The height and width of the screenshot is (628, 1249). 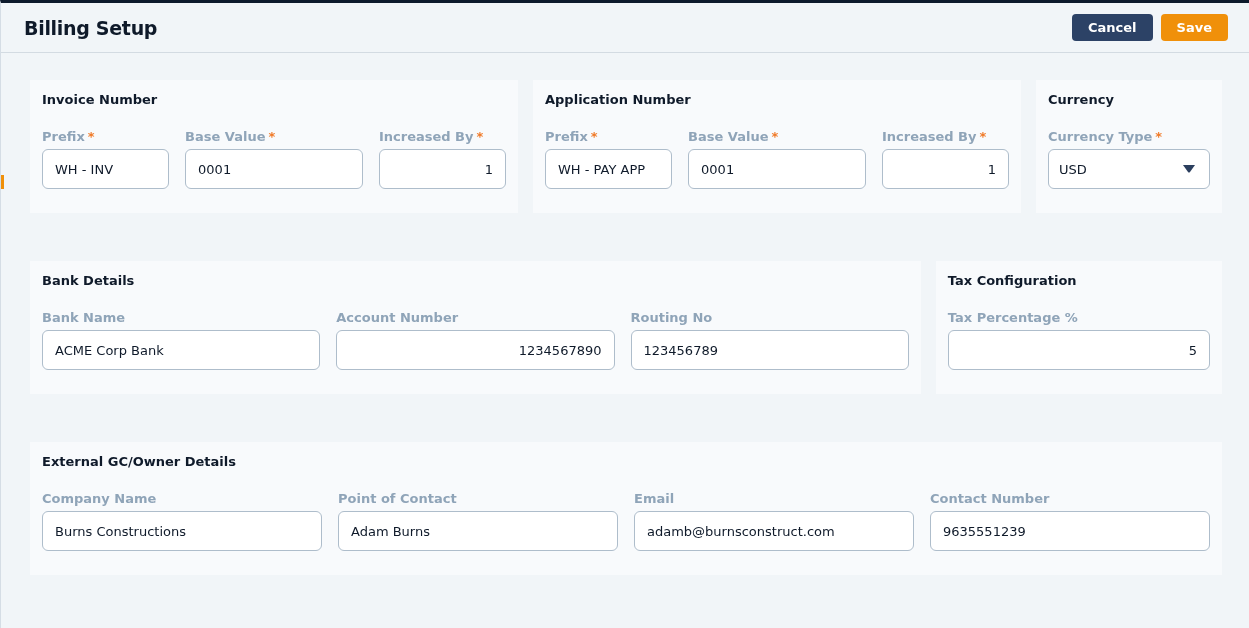 I want to click on section-title: Application Number, so click(x=618, y=99).